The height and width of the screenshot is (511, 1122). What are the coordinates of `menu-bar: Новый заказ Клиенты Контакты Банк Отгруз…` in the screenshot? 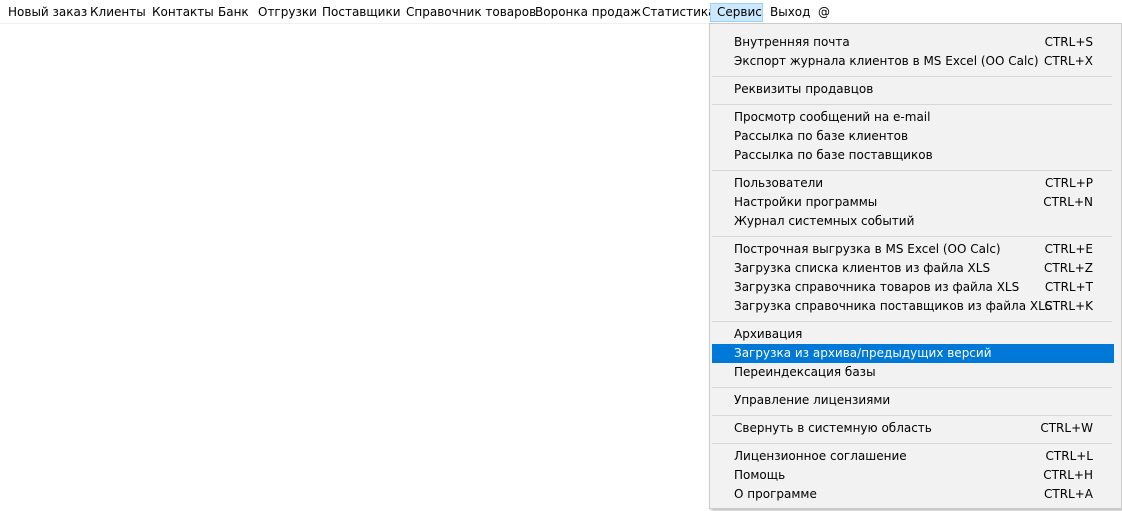 It's located at (561, 12).